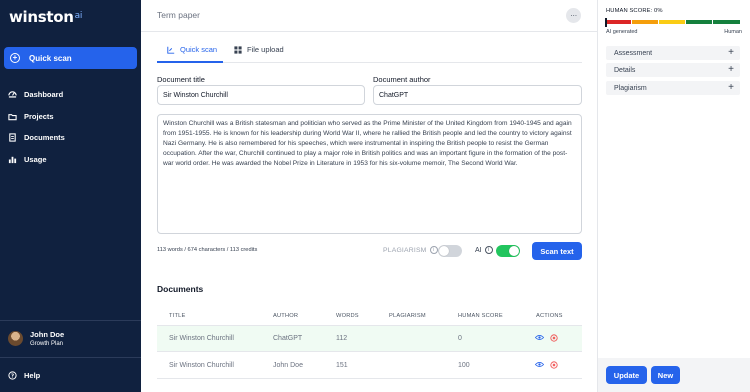 The height and width of the screenshot is (392, 750). What do you see at coordinates (622, 32) in the screenshot?
I see `scale-left-label: AI generated` at bounding box center [622, 32].